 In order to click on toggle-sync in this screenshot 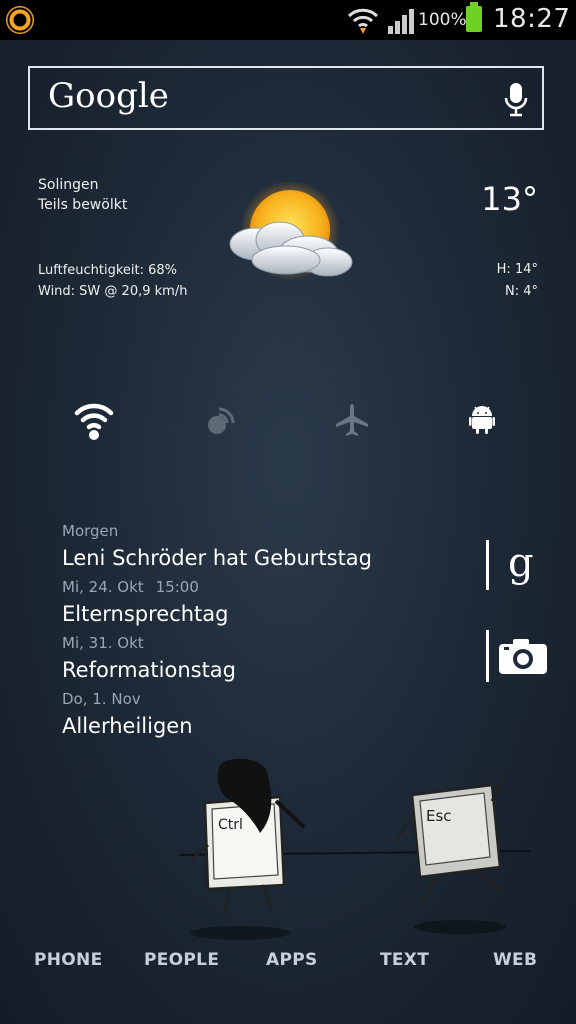, I will do `click(222, 420)`.